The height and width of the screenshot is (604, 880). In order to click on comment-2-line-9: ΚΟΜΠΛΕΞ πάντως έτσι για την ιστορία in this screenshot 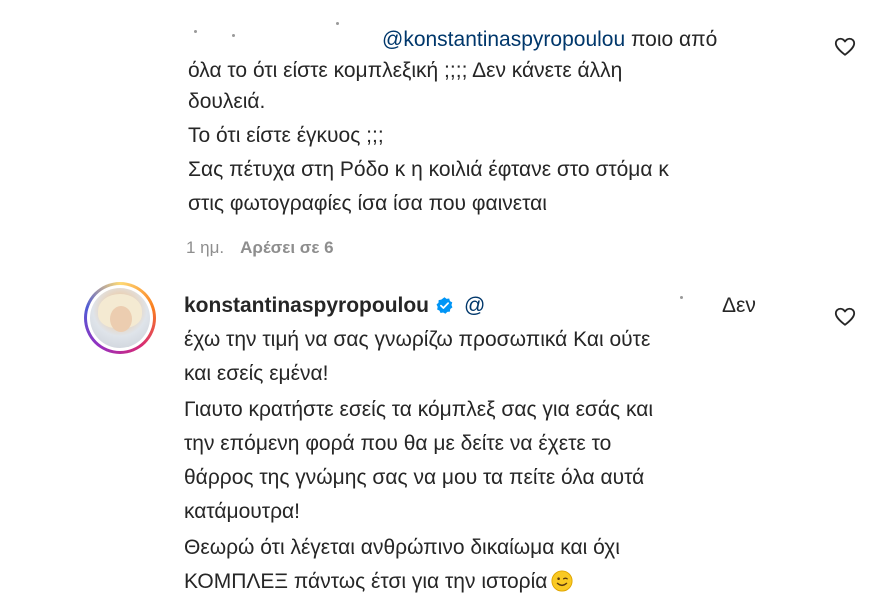, I will do `click(378, 581)`.